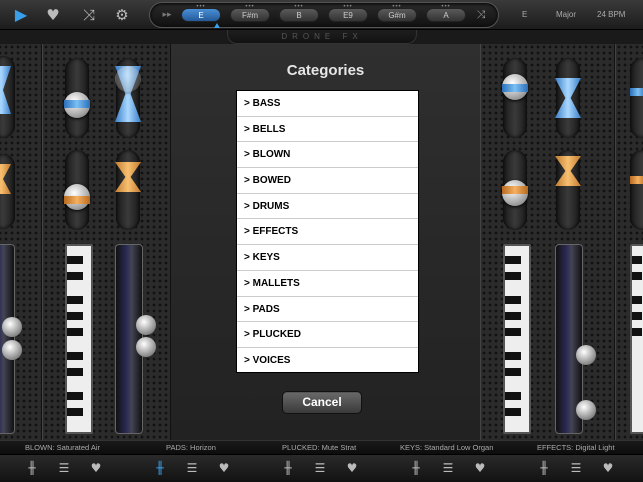 The height and width of the screenshot is (482, 643). Describe the element at coordinates (327, 130) in the screenshot. I see `category-item-bells: > BELLS` at that location.